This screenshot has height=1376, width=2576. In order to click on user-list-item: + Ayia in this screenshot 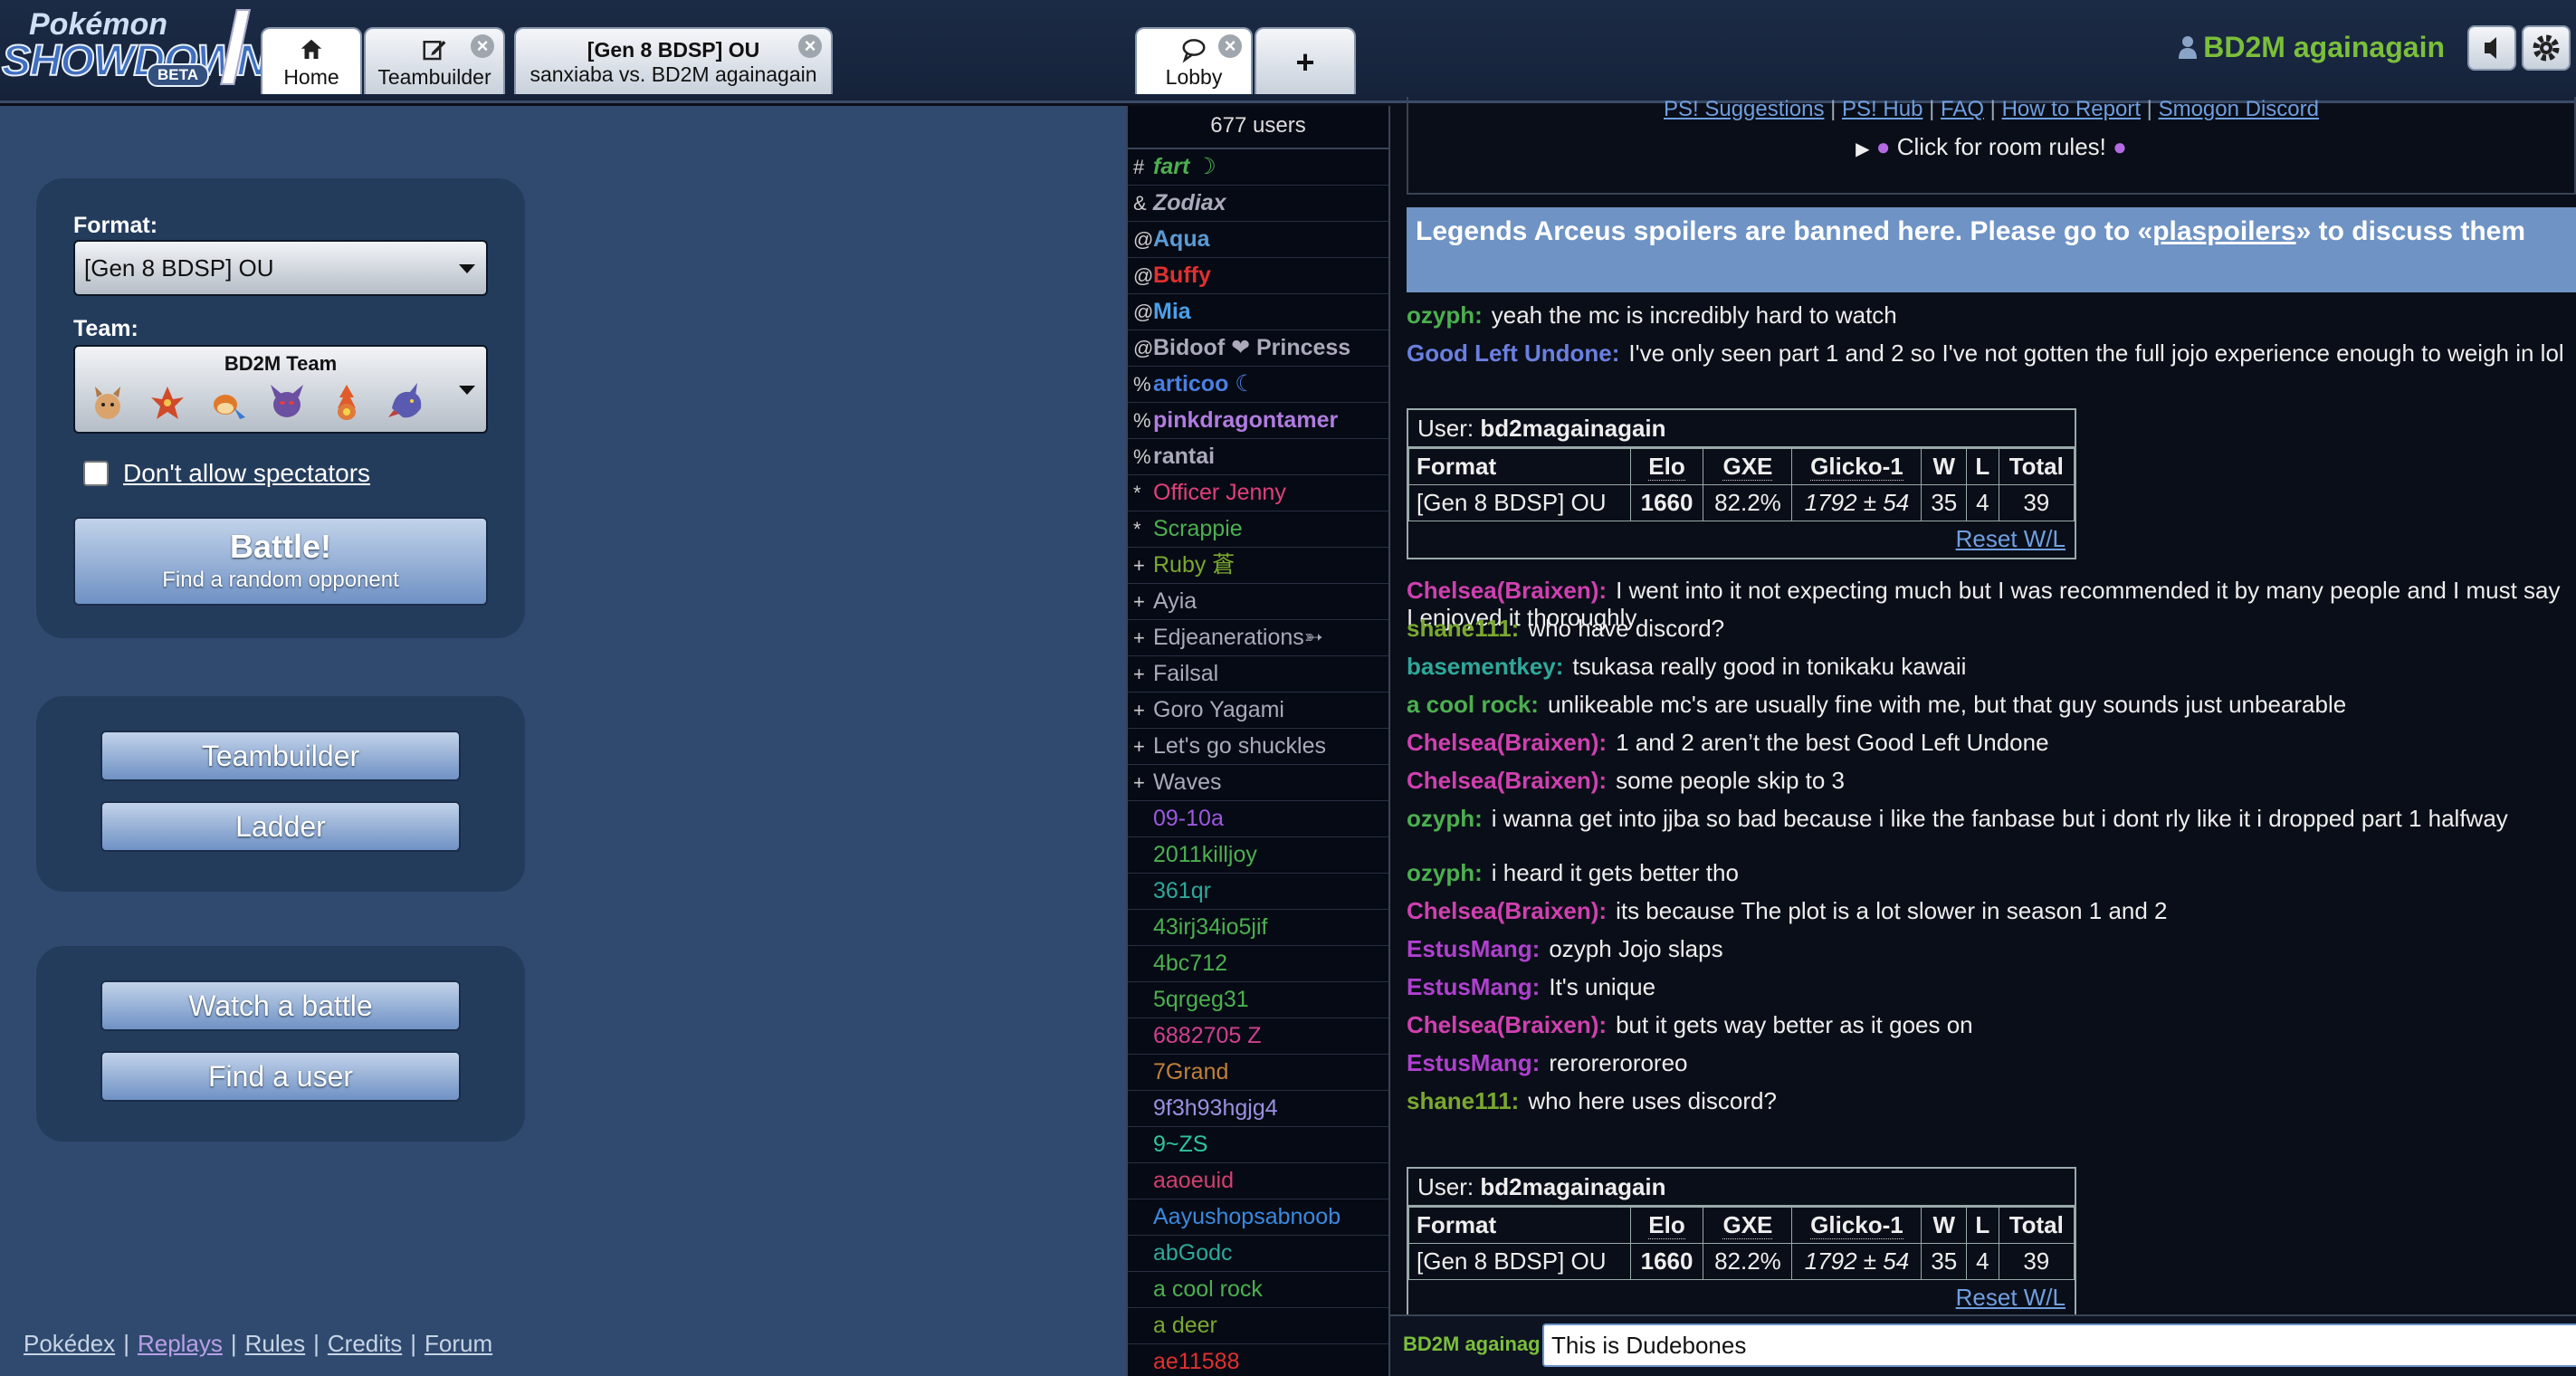, I will do `click(1258, 602)`.